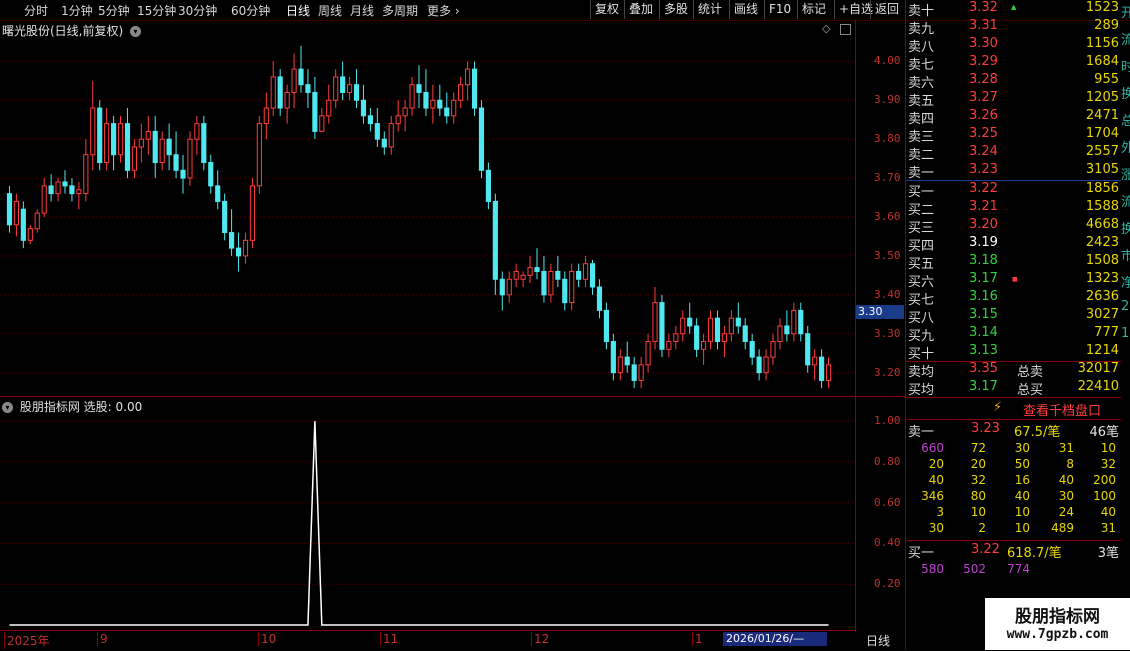  What do you see at coordinates (1013, 153) in the screenshot?
I see `ob-row-sell.8: 卖二 3.24 2557` at bounding box center [1013, 153].